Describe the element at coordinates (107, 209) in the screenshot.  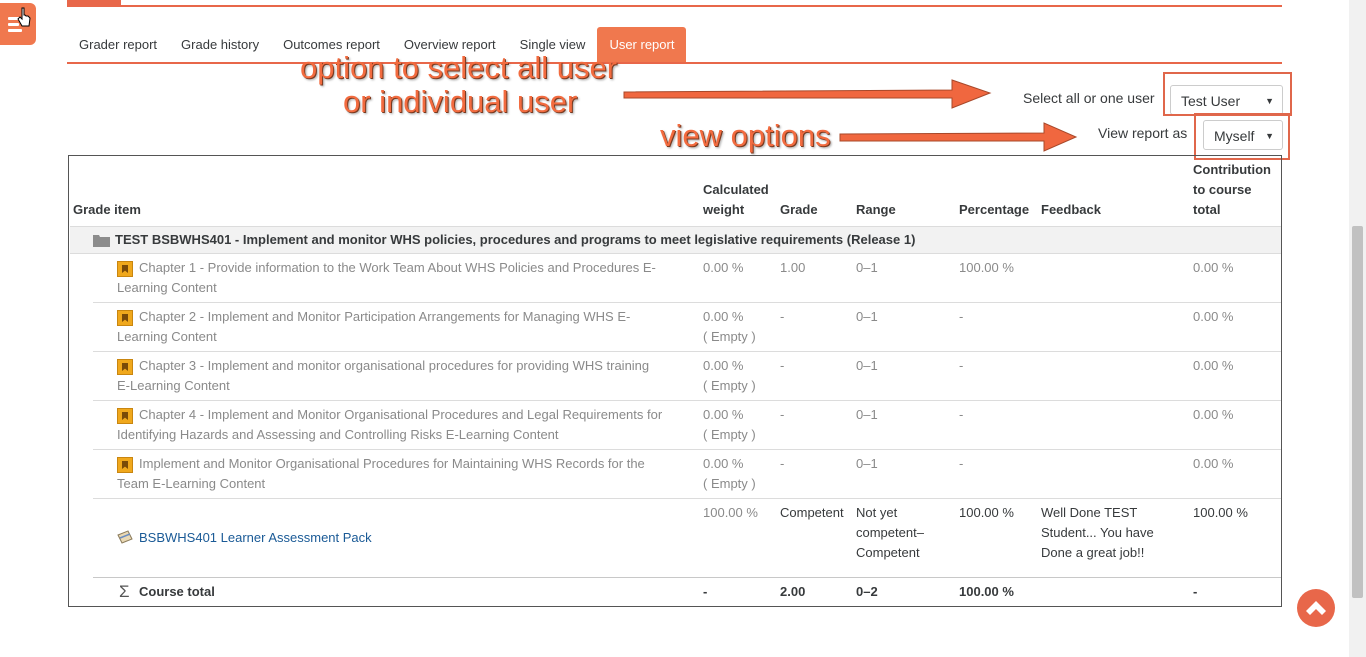
I see `header-grade-item: Grade item` at that location.